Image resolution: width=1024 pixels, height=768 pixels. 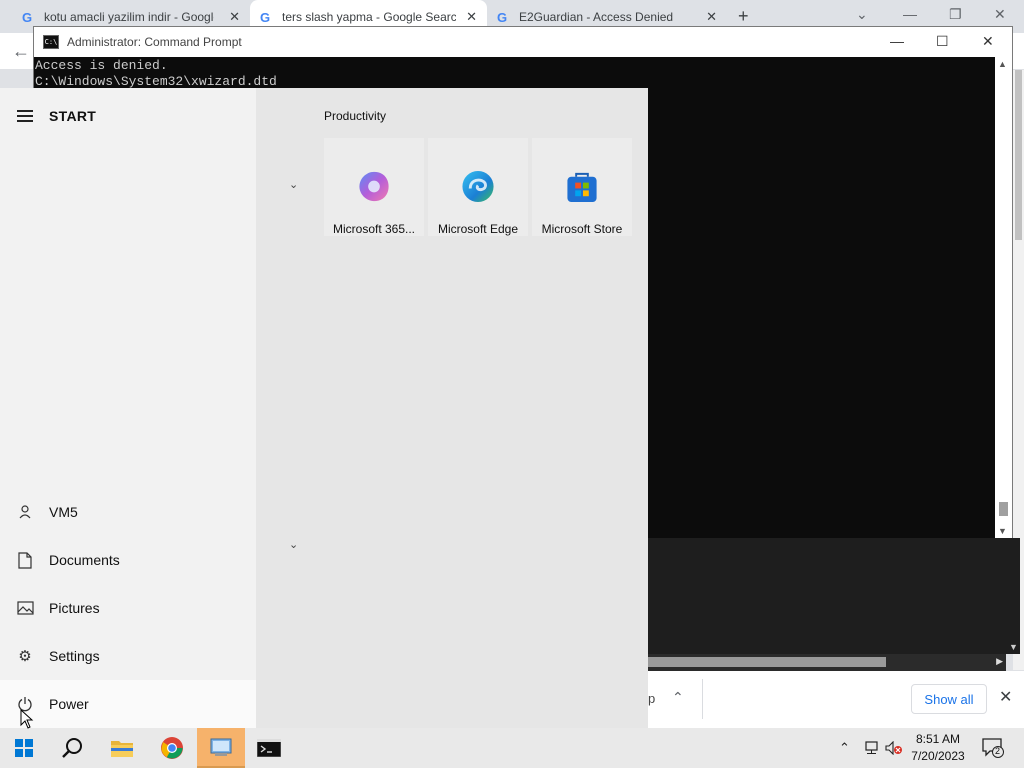 I want to click on download-item-label: p, so click(x=651, y=698).